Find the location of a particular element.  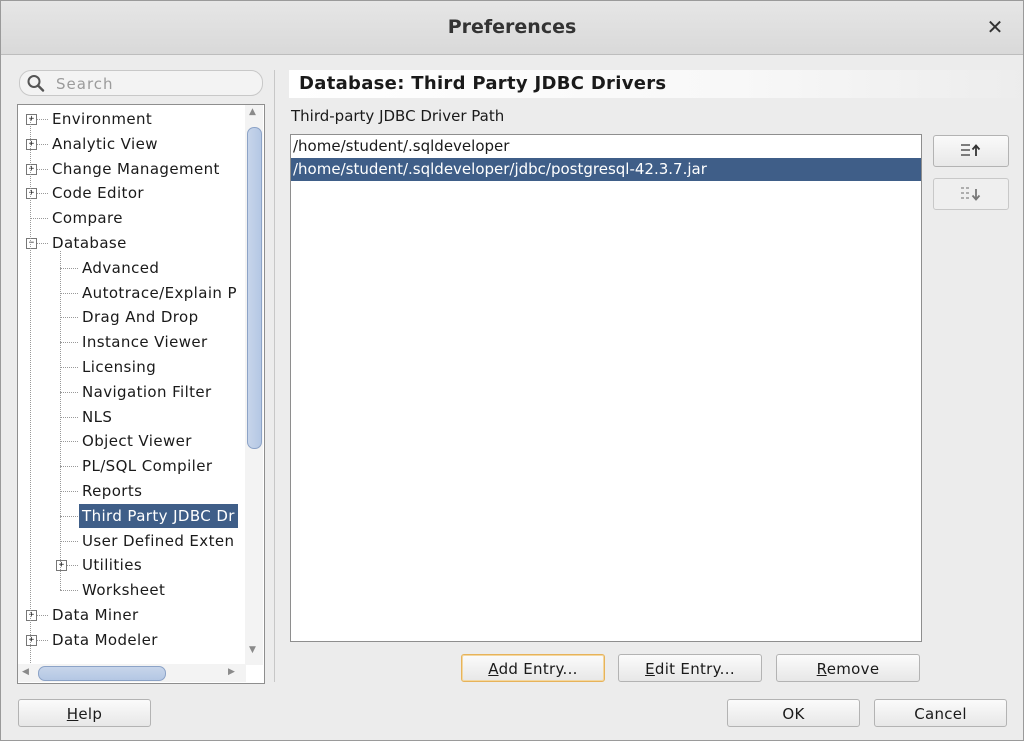

ok-button: OK is located at coordinates (793, 713).